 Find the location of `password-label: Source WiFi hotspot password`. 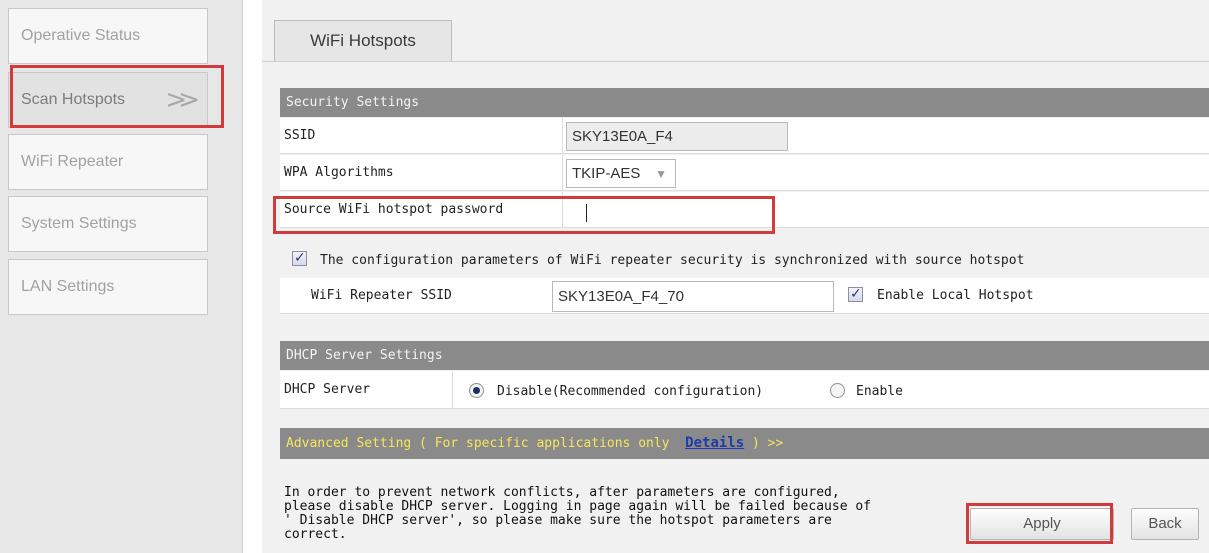

password-label: Source WiFi hotspot password is located at coordinates (394, 209).